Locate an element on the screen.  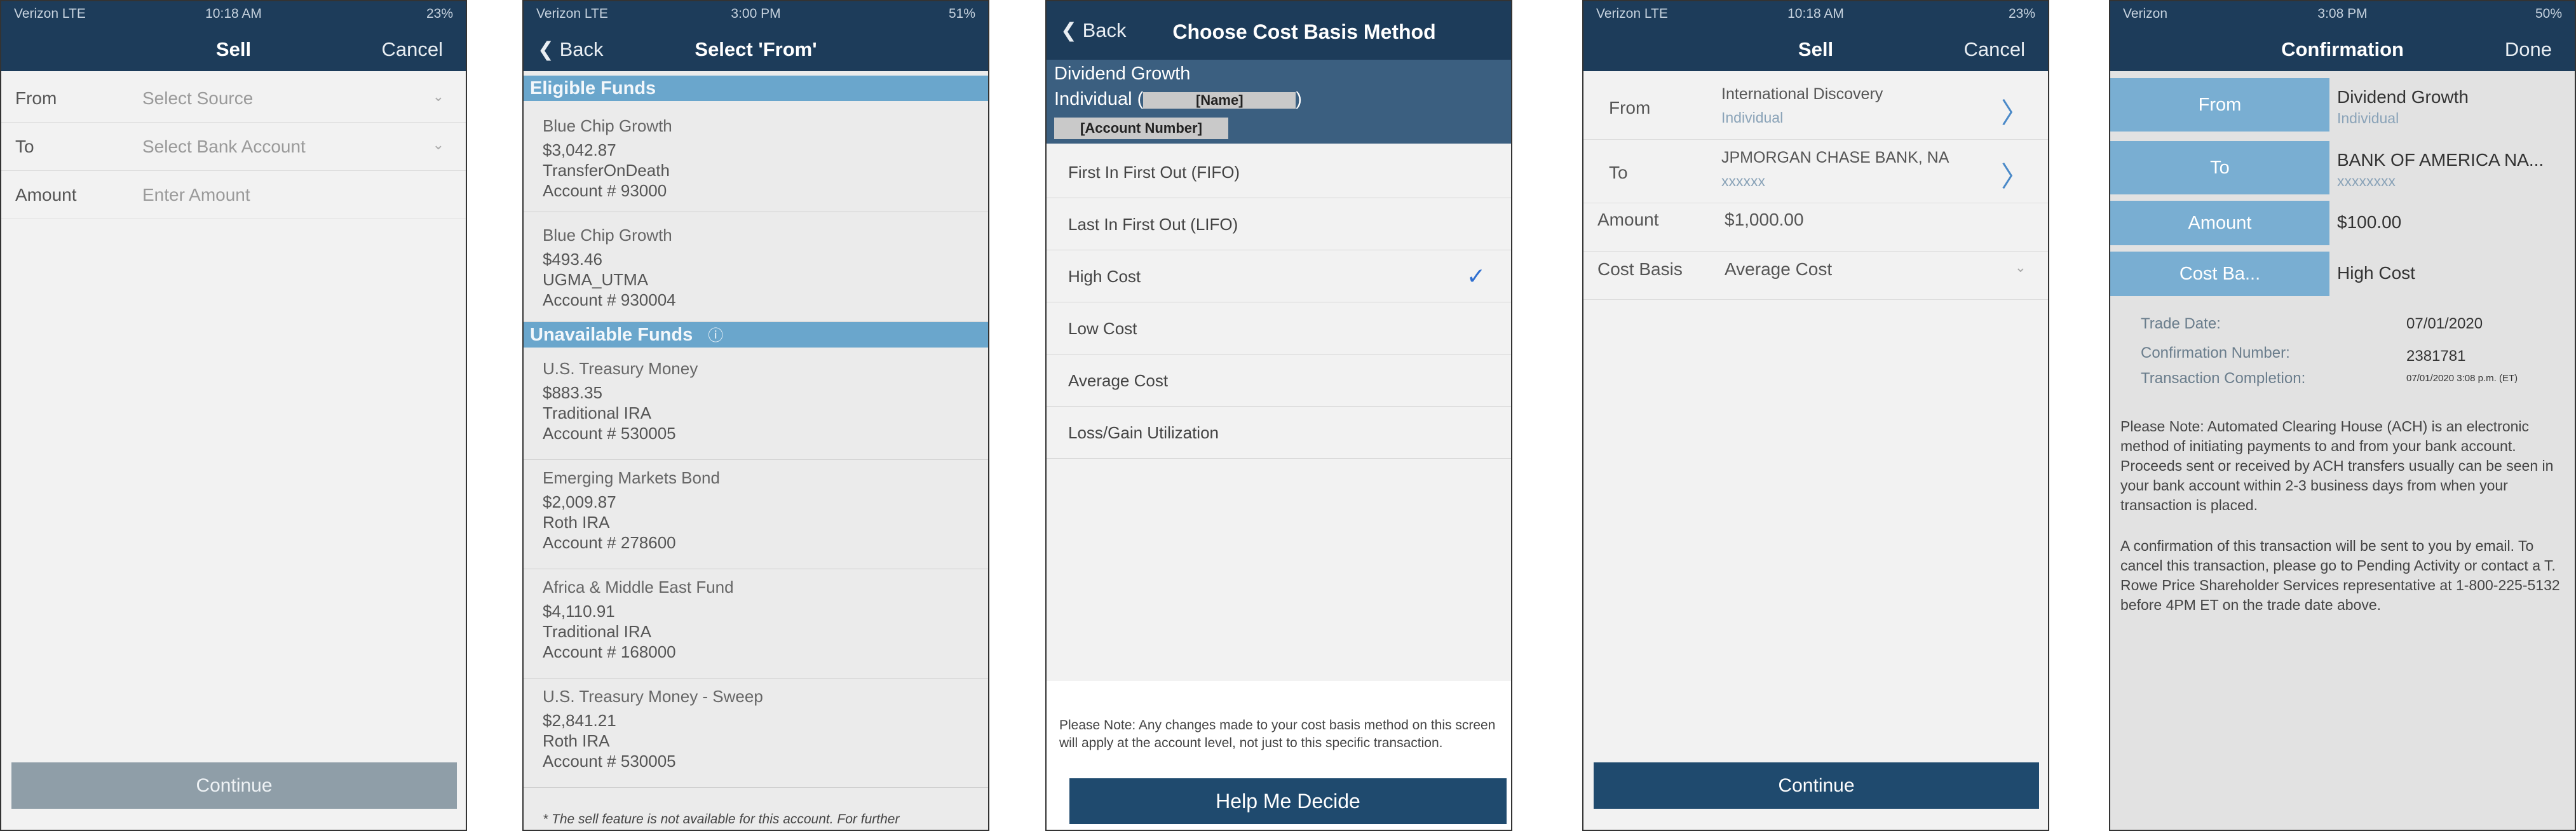
method-loss-gain: Loss/Gain Utilization is located at coordinates (1279, 433).